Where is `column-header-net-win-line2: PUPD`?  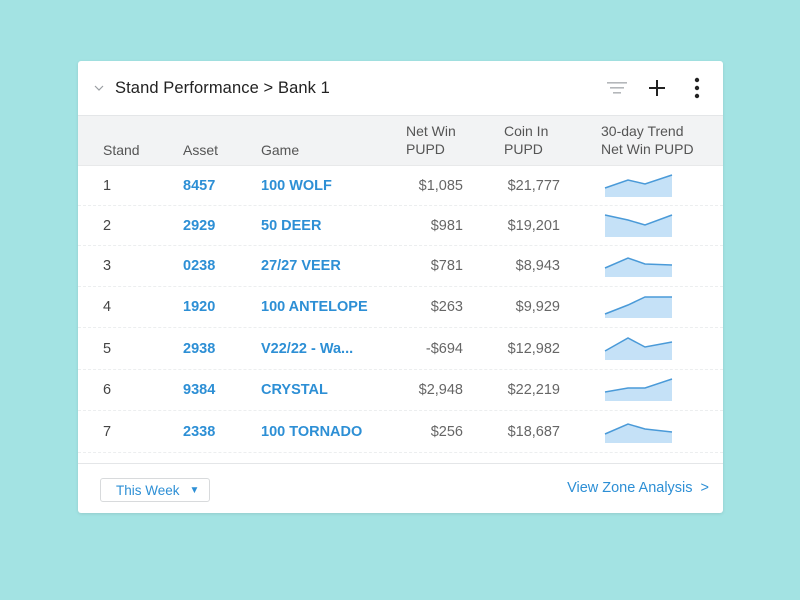 column-header-net-win-line2: PUPD is located at coordinates (425, 149).